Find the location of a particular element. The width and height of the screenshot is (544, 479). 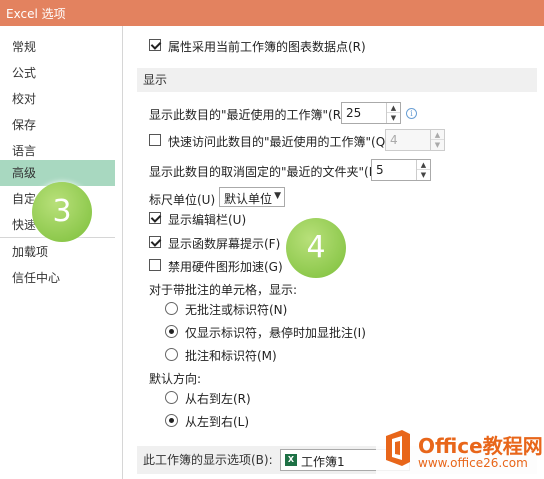

disable-hw-accel-checkbox is located at coordinates (155, 265).